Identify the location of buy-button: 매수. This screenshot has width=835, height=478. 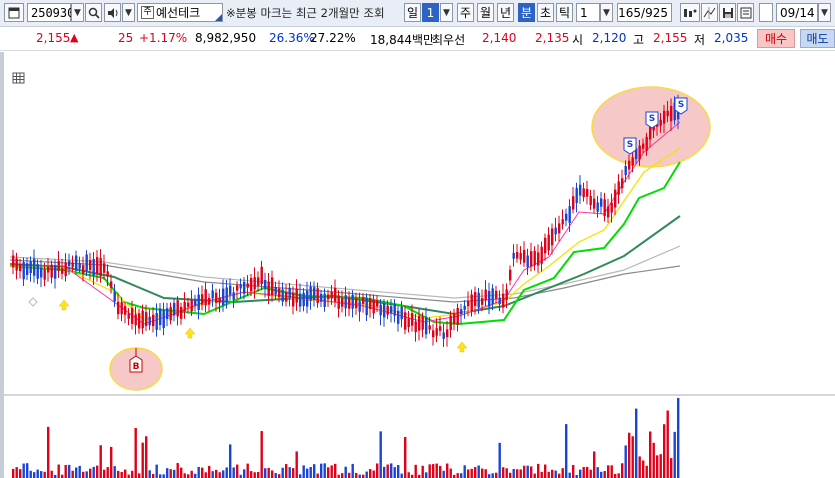
(776, 38).